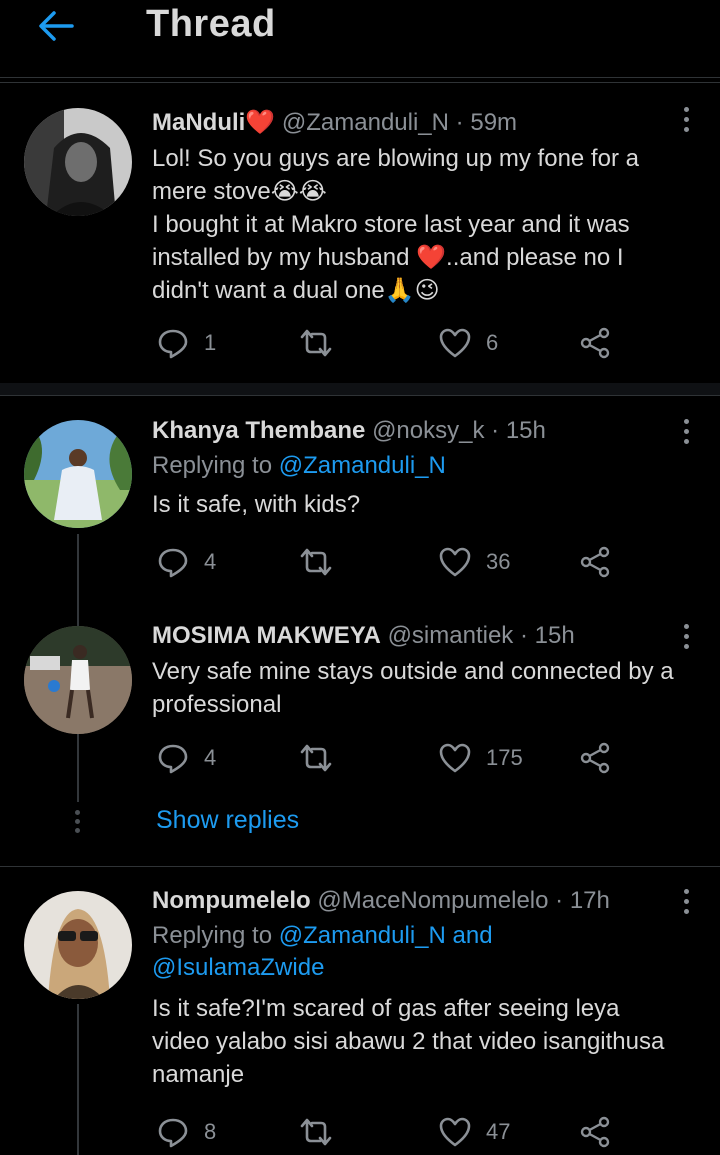 The height and width of the screenshot is (1155, 720). Describe the element at coordinates (78, 823) in the screenshot. I see `thread-ellipsis` at that location.